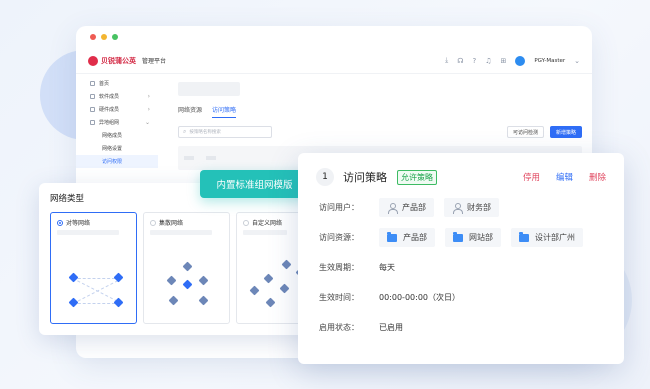 The height and width of the screenshot is (389, 650). I want to click on avatar, so click(520, 60).